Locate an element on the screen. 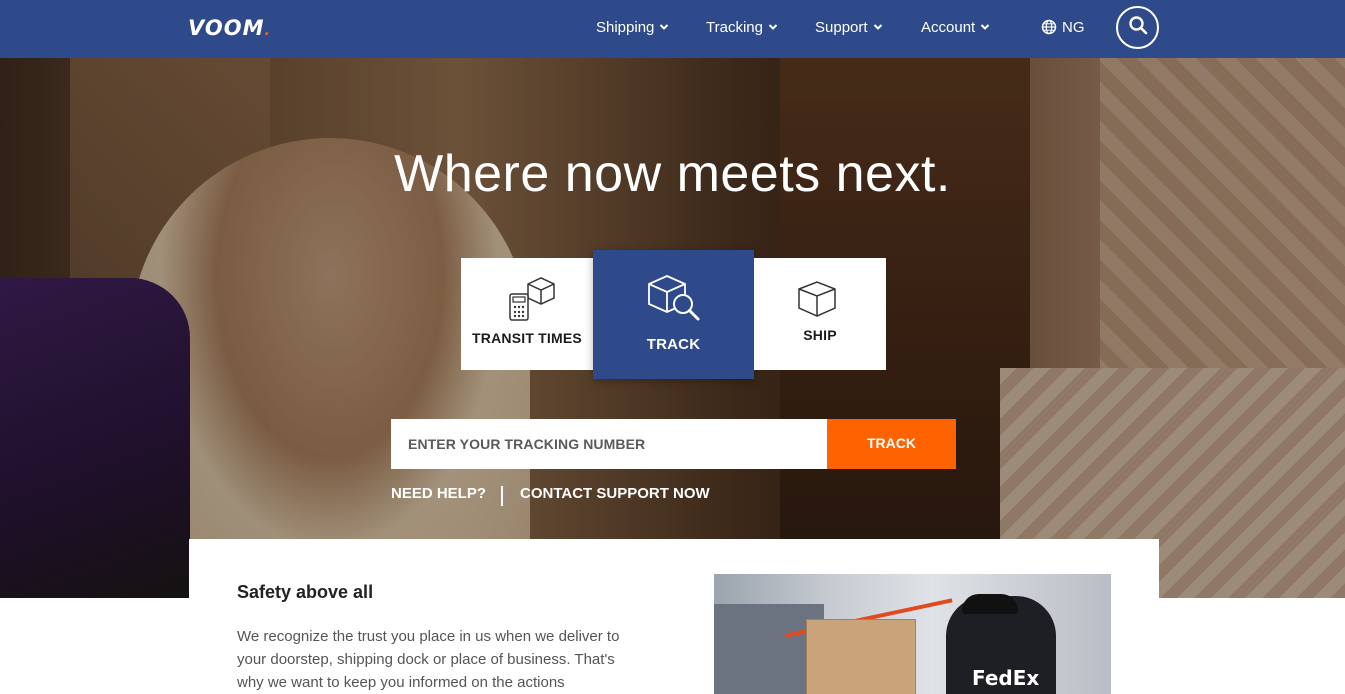 The width and height of the screenshot is (1345, 694). logo: VOOM. is located at coordinates (229, 29).